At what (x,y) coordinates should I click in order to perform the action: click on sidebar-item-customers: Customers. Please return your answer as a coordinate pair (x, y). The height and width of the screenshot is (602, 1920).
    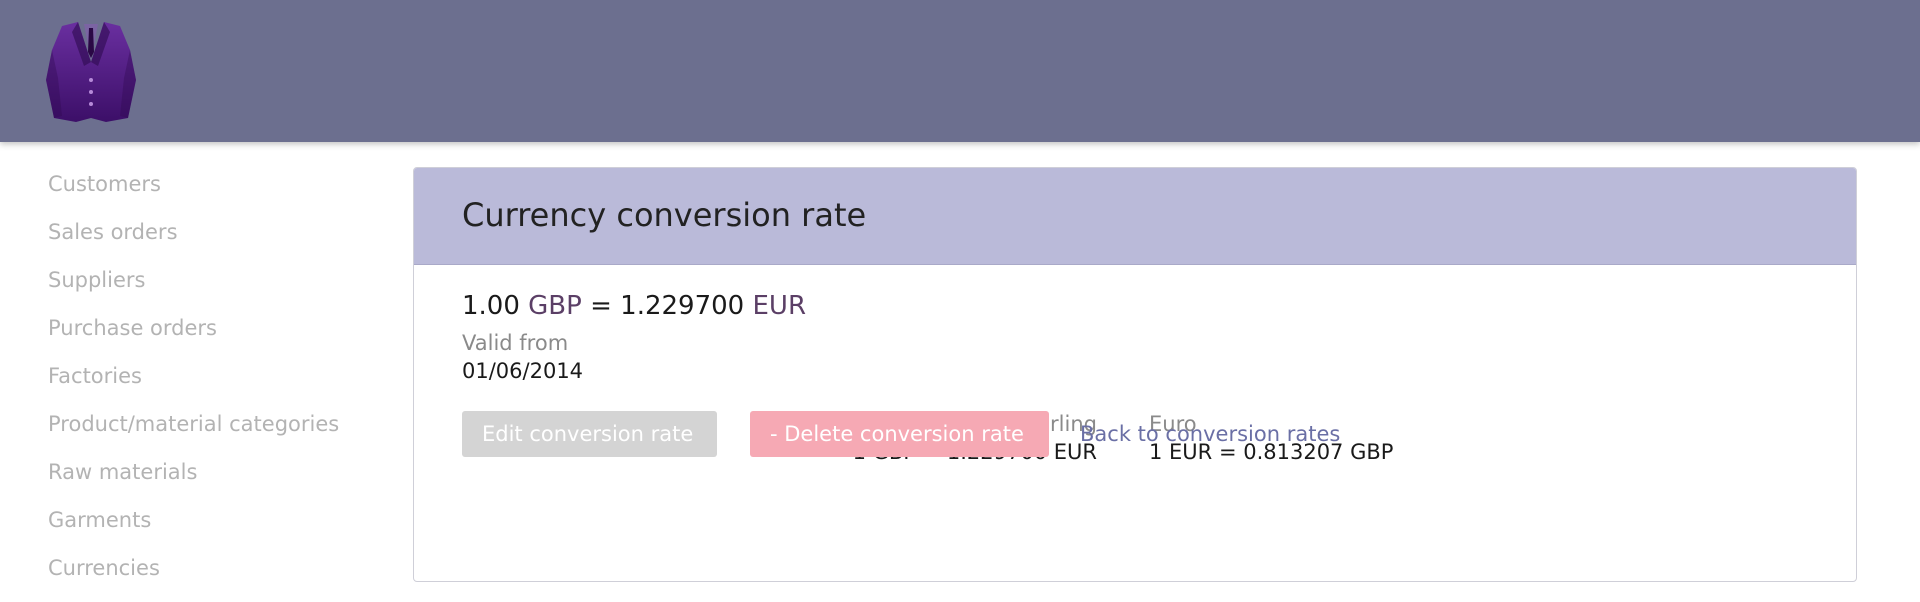
    Looking at the image, I should click on (213, 194).